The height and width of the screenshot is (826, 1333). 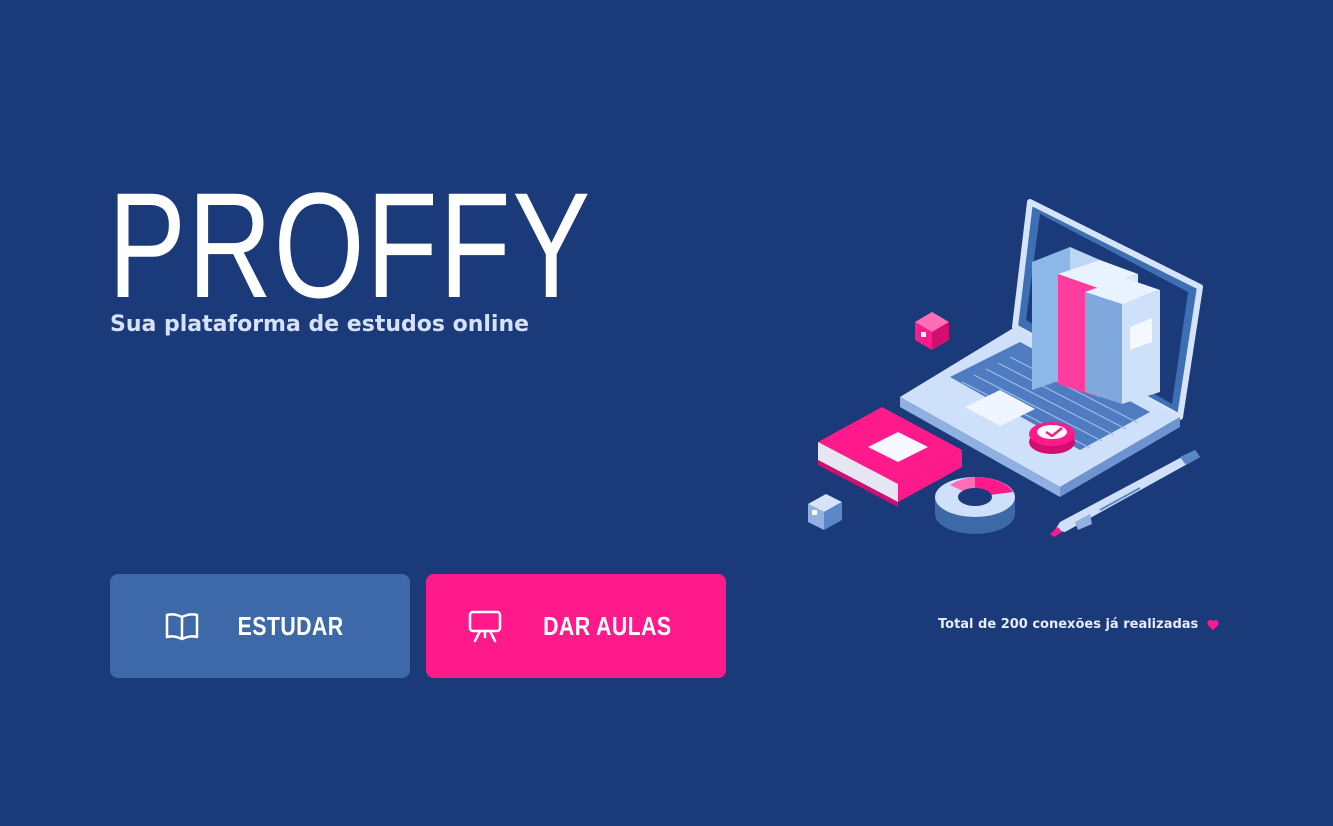 What do you see at coordinates (485, 626) in the screenshot?
I see `presentation-board-icon` at bounding box center [485, 626].